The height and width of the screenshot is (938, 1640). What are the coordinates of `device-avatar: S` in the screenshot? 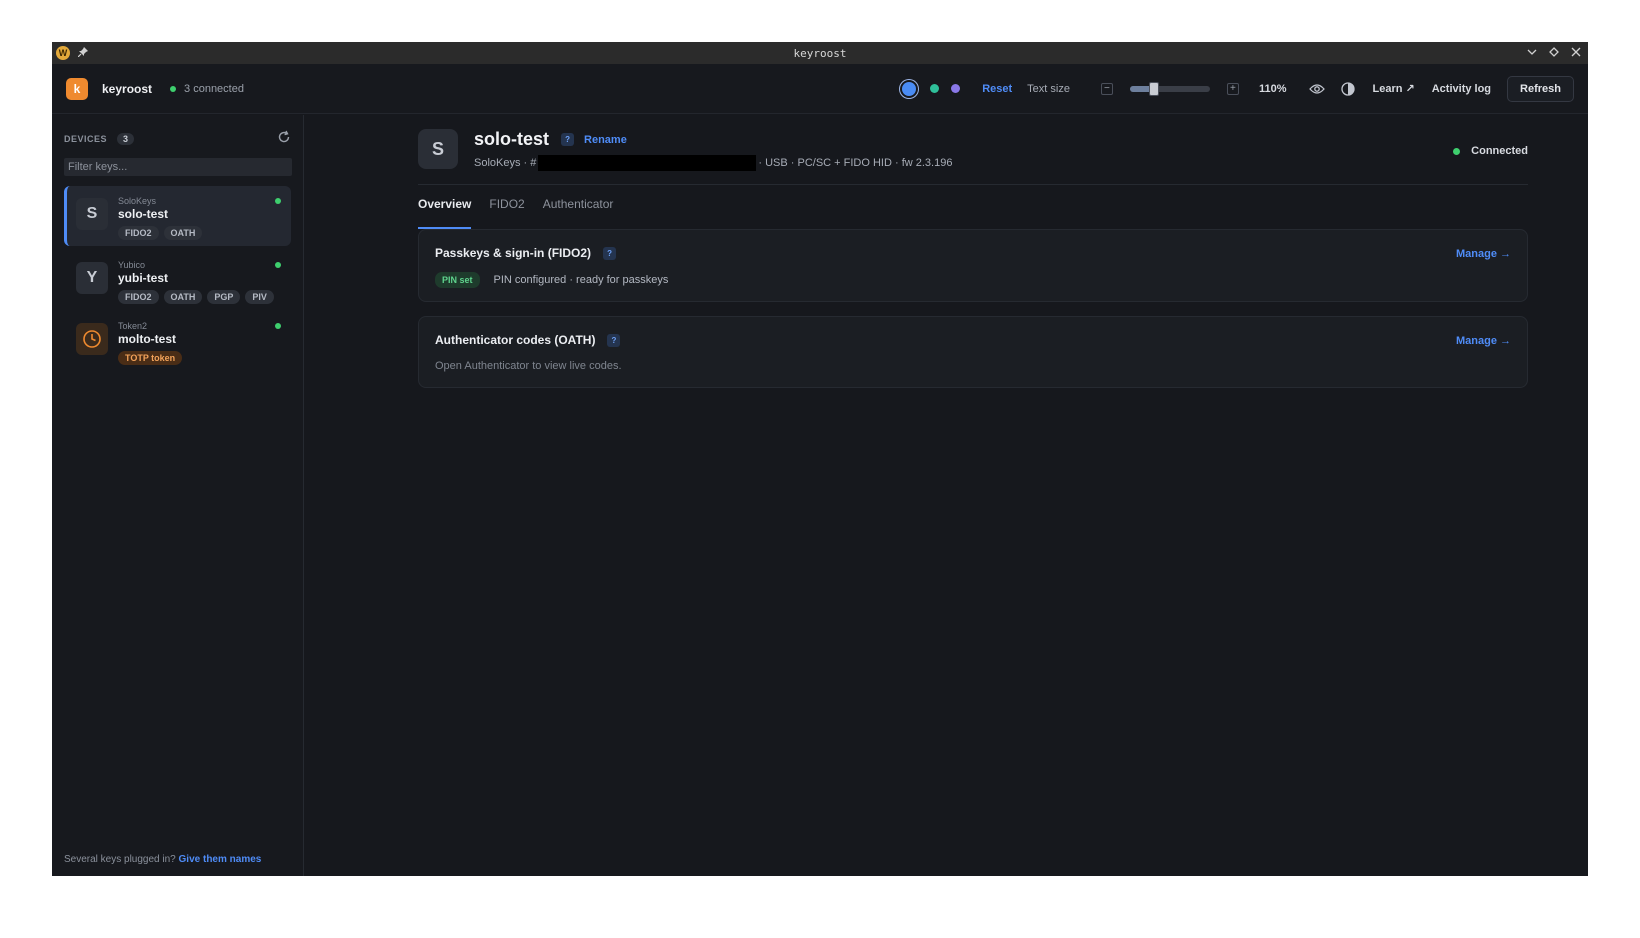 It's located at (92, 214).